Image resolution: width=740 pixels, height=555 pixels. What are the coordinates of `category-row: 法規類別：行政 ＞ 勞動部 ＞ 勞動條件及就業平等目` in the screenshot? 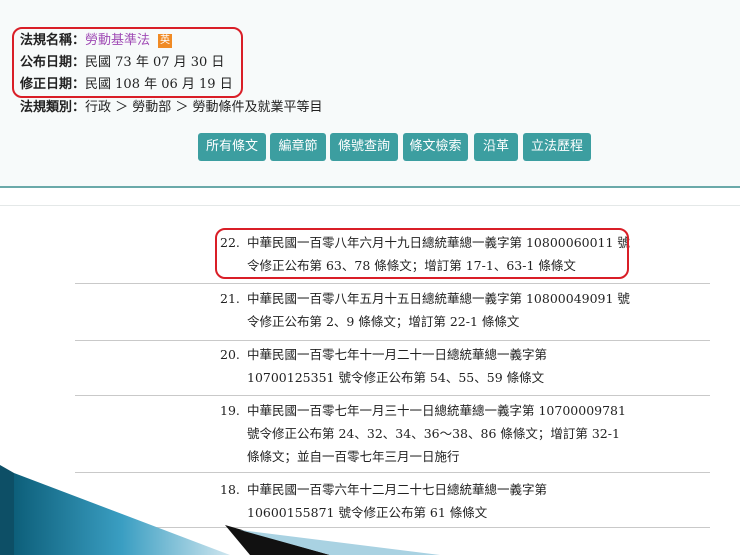 It's located at (171, 108).